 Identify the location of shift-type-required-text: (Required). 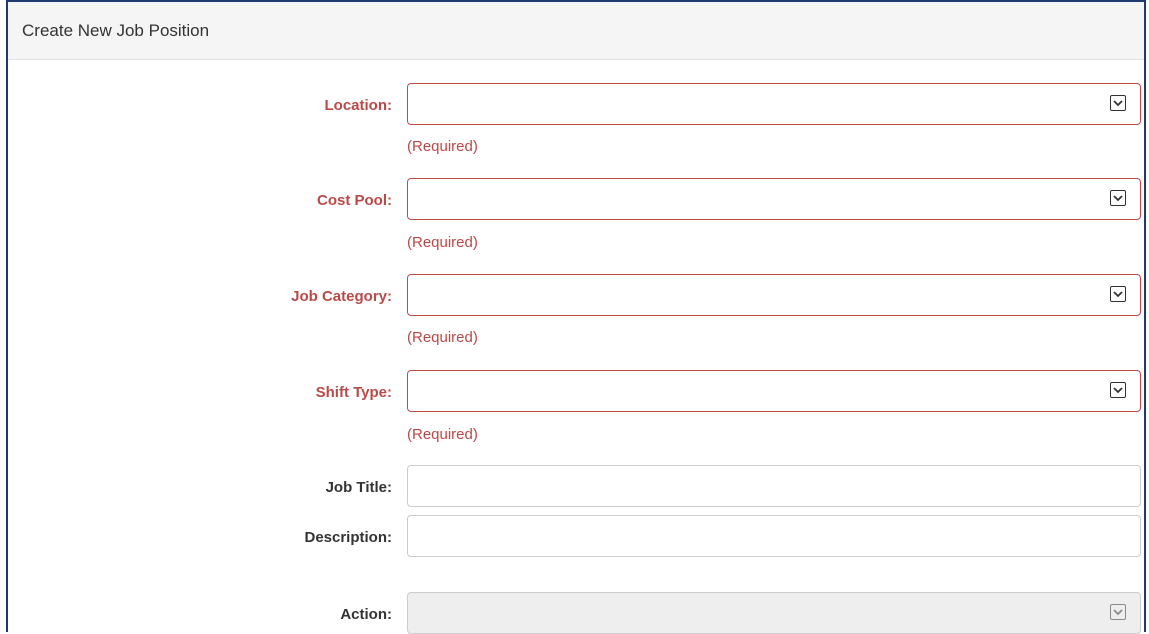
(442, 434).